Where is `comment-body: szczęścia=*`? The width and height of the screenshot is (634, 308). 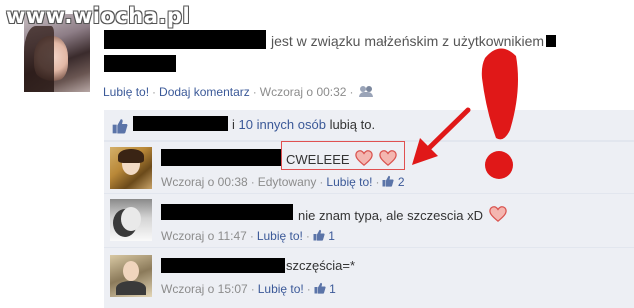
comment-body: szczęścia=* is located at coordinates (320, 265).